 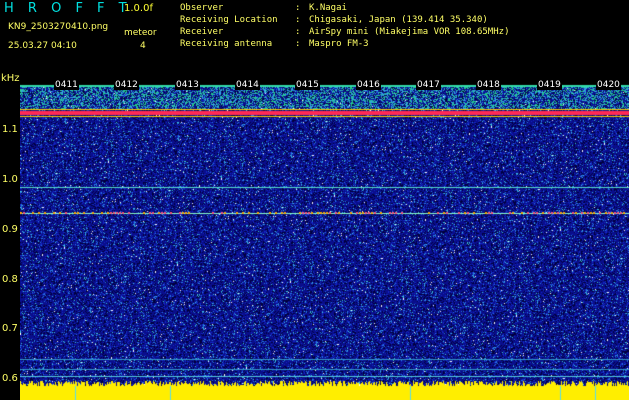 I want to click on info-row-antenna: Receiving antenna: Maspro FM-3, so click(x=274, y=44).